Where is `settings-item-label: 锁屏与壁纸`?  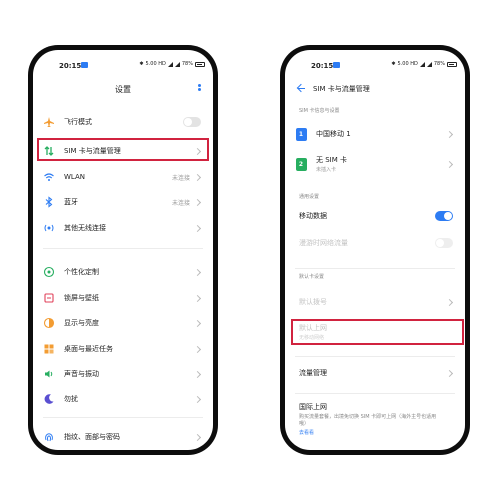
settings-item-label: 锁屏与壁纸 is located at coordinates (81, 298).